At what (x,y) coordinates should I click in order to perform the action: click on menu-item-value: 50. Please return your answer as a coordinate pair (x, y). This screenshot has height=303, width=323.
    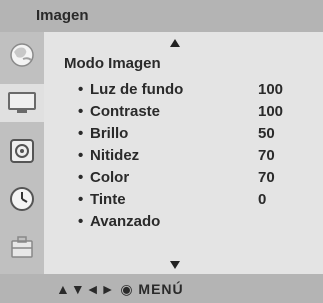
    Looking at the image, I should click on (266, 133).